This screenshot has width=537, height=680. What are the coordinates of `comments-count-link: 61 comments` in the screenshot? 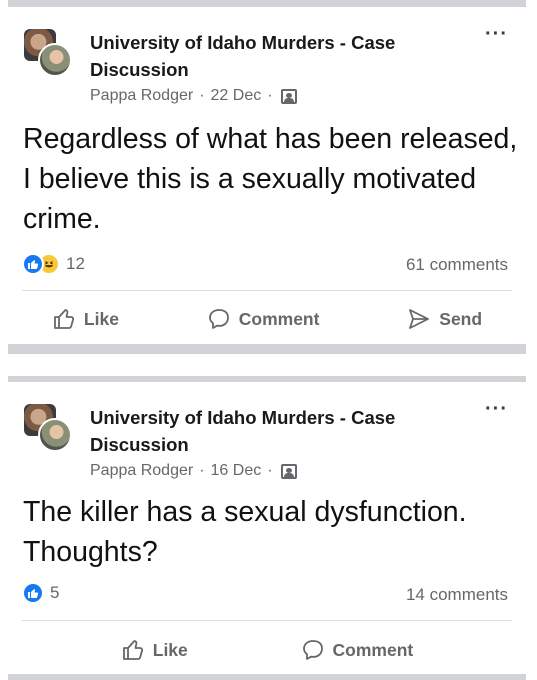 It's located at (457, 265).